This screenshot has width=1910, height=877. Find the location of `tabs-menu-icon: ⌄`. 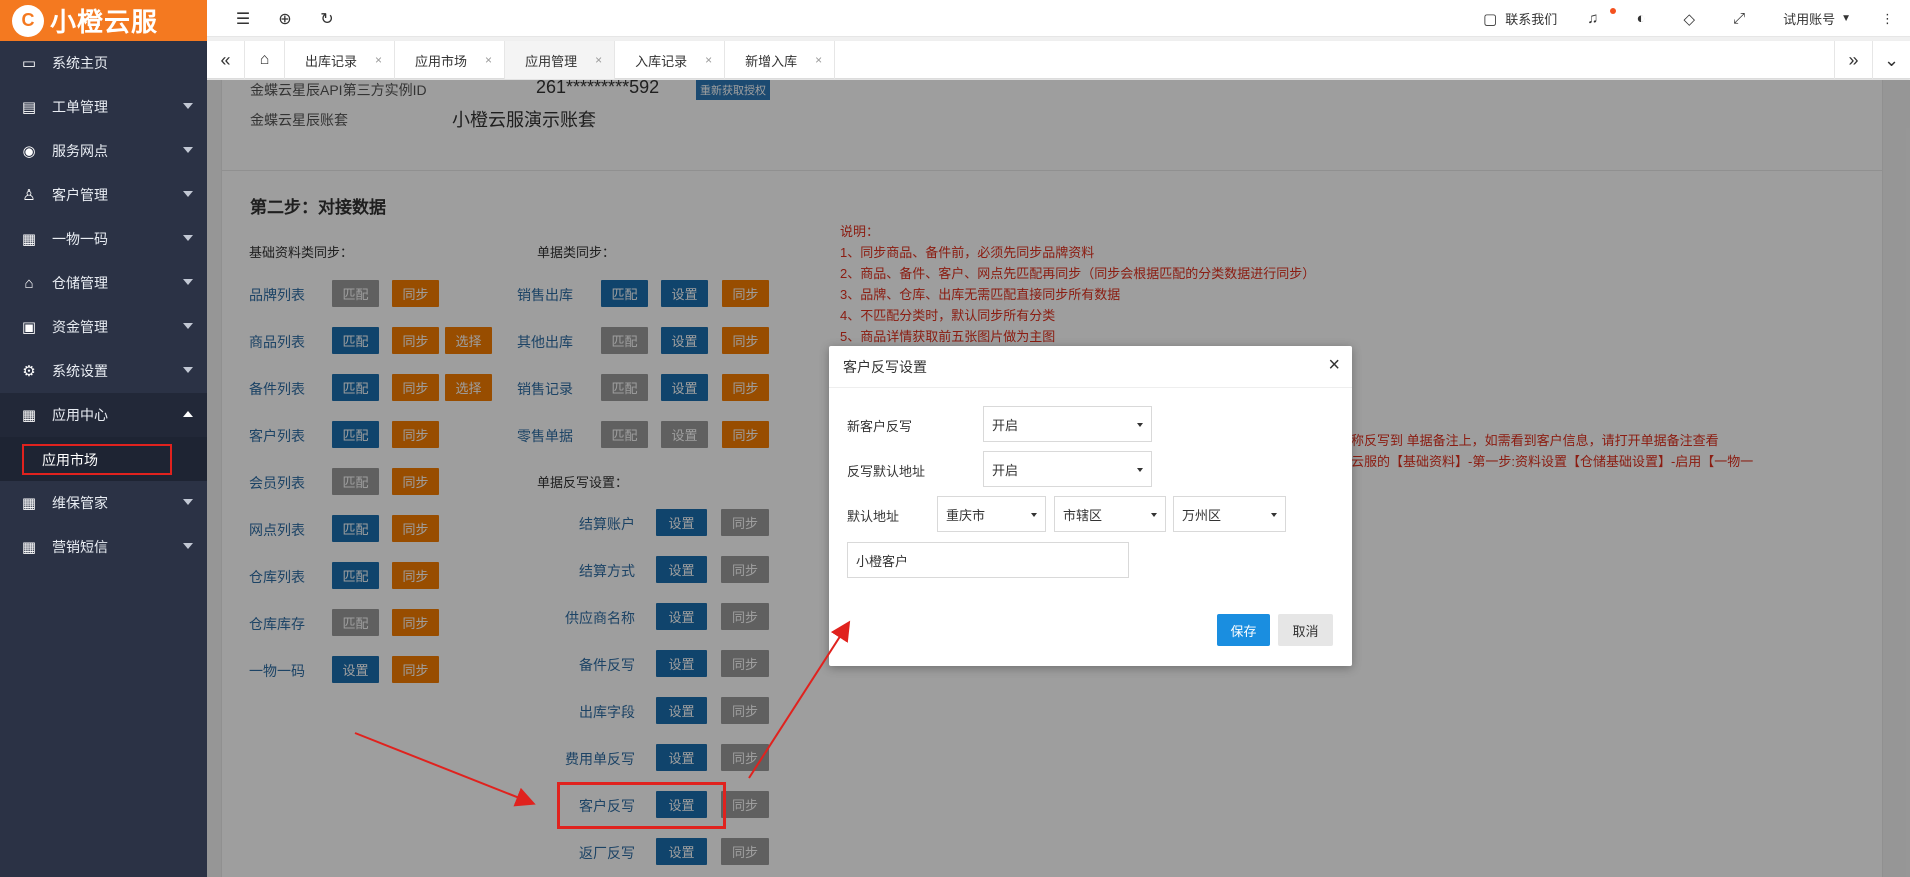

tabs-menu-icon: ⌄ is located at coordinates (1891, 60).